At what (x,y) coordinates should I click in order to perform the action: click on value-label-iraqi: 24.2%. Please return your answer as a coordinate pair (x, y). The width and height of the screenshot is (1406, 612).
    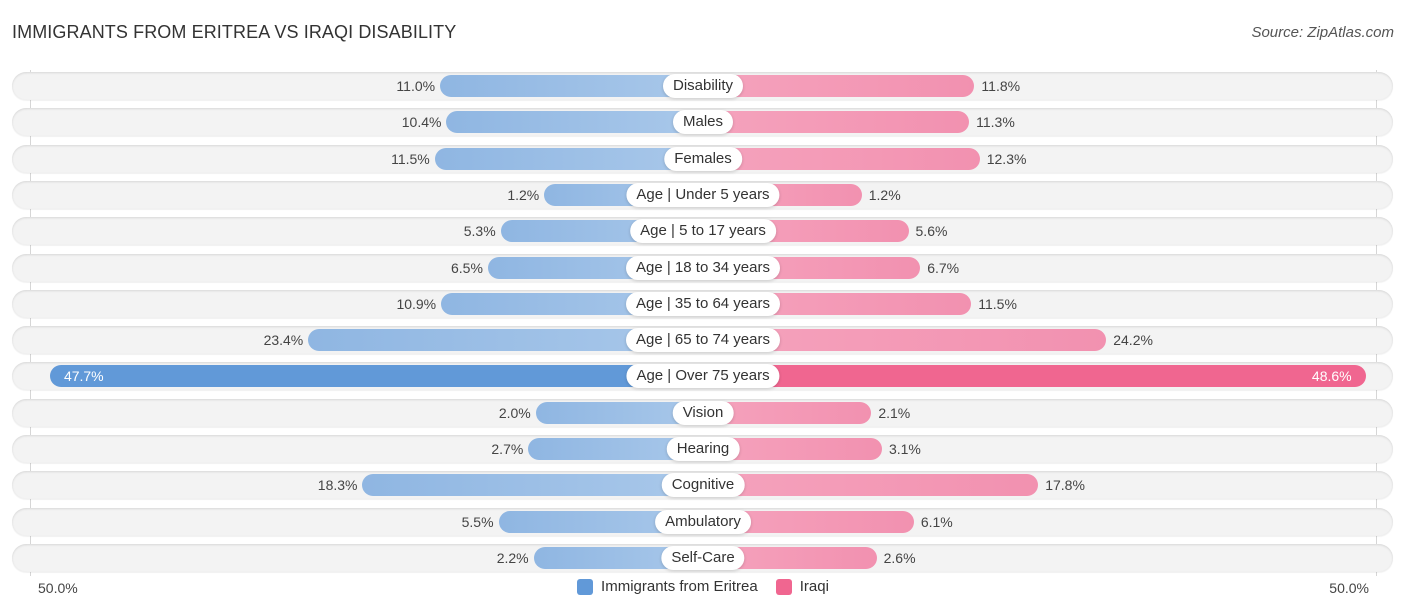
    Looking at the image, I should click on (1133, 340).